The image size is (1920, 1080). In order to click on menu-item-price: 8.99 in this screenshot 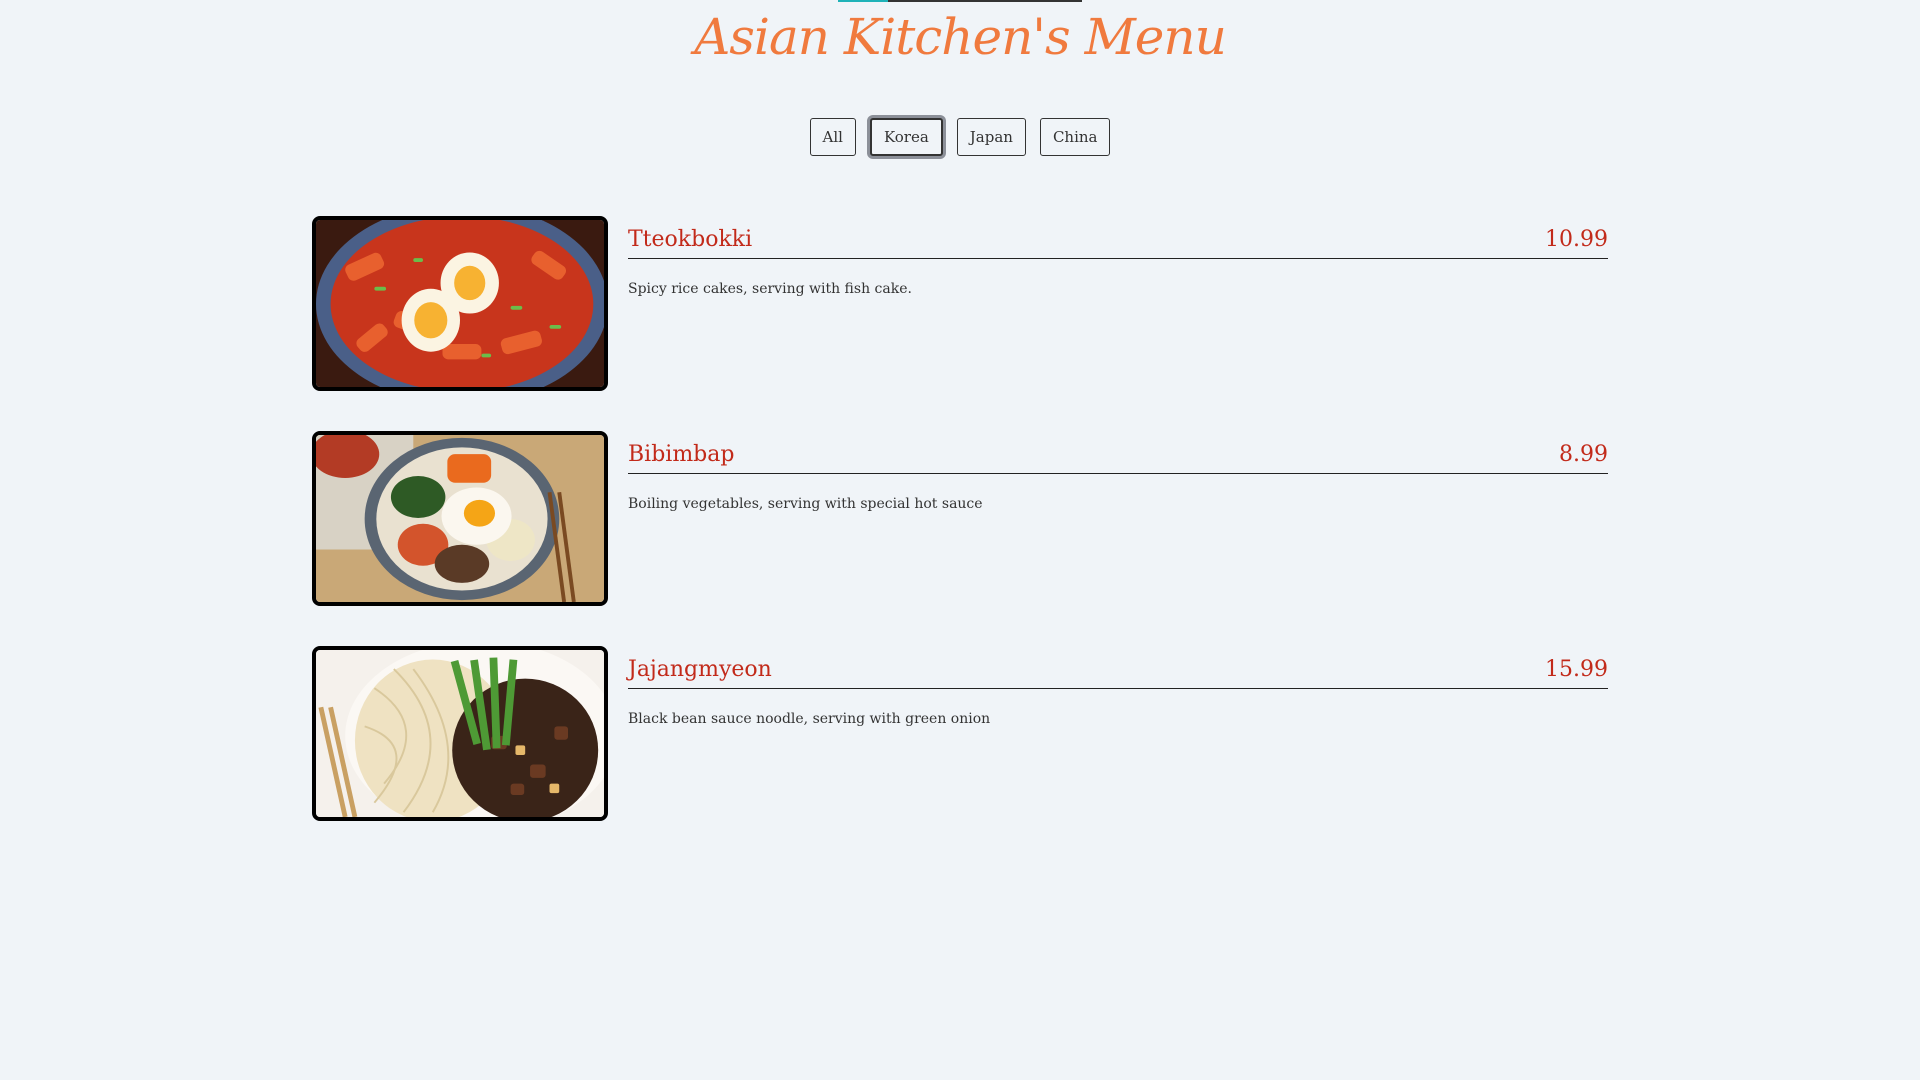, I will do `click(1583, 454)`.